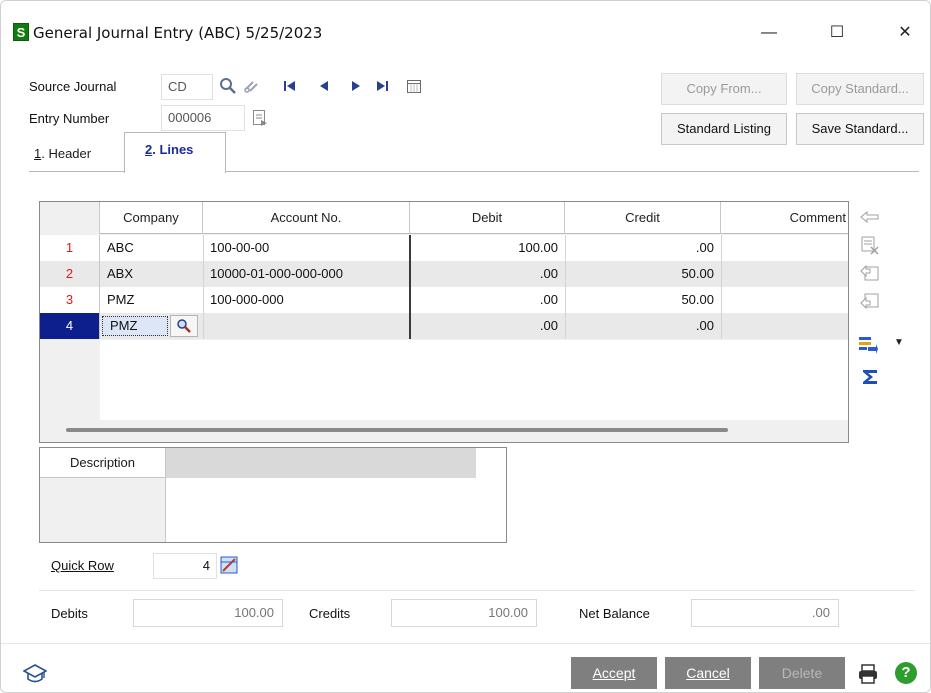  Describe the element at coordinates (70, 300) in the screenshot. I see `row-number: 3` at that location.